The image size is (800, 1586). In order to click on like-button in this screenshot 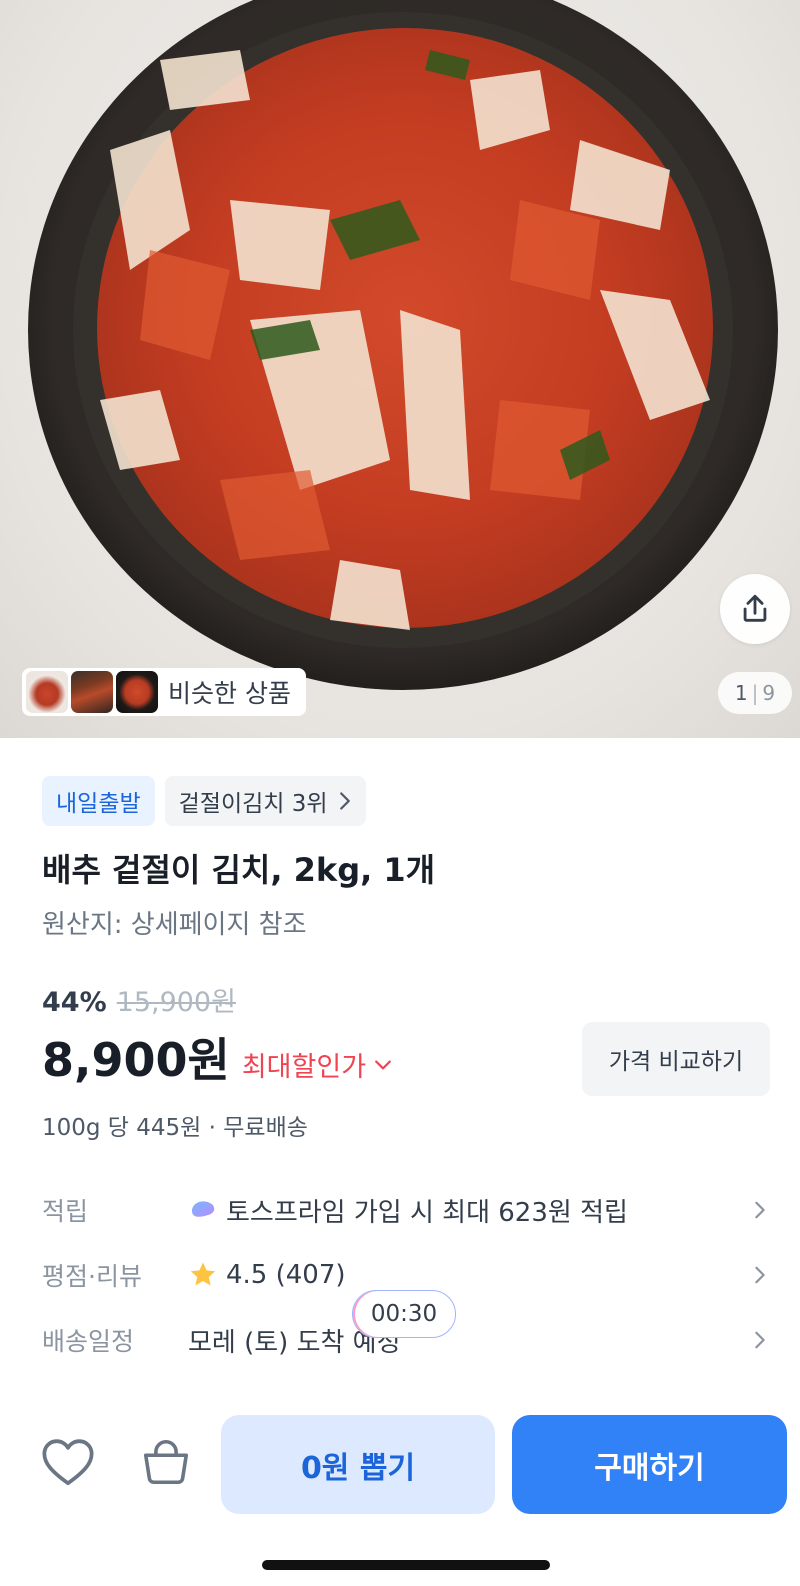, I will do `click(68, 1462)`.